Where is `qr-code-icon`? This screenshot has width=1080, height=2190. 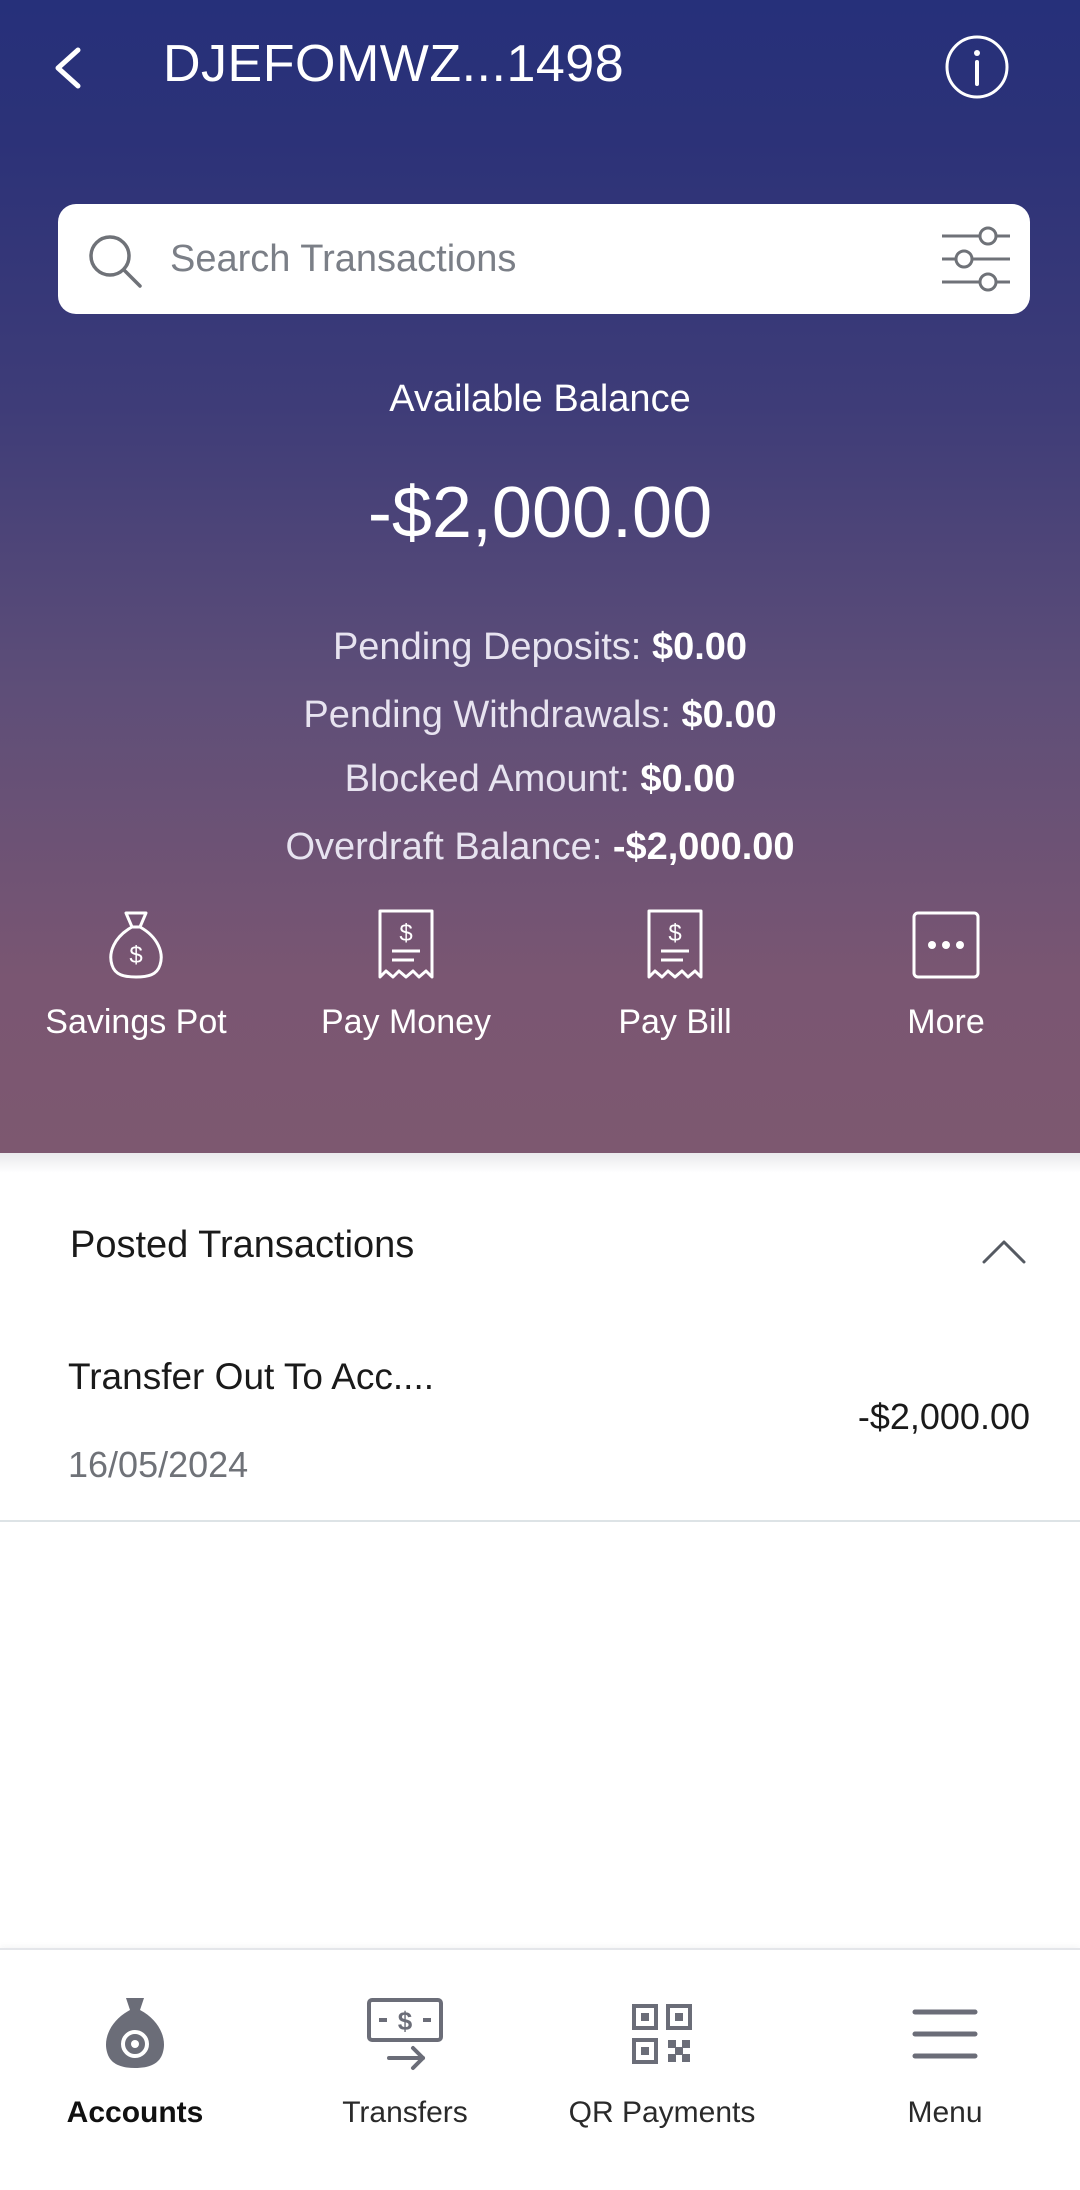
qr-code-icon is located at coordinates (662, 2034).